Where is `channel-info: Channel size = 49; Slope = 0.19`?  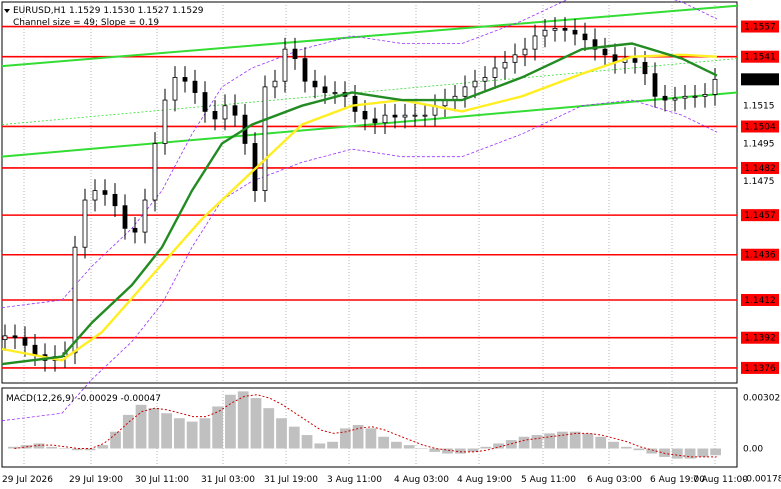
channel-info: Channel size = 49; Slope = 0.19 is located at coordinates (86, 23).